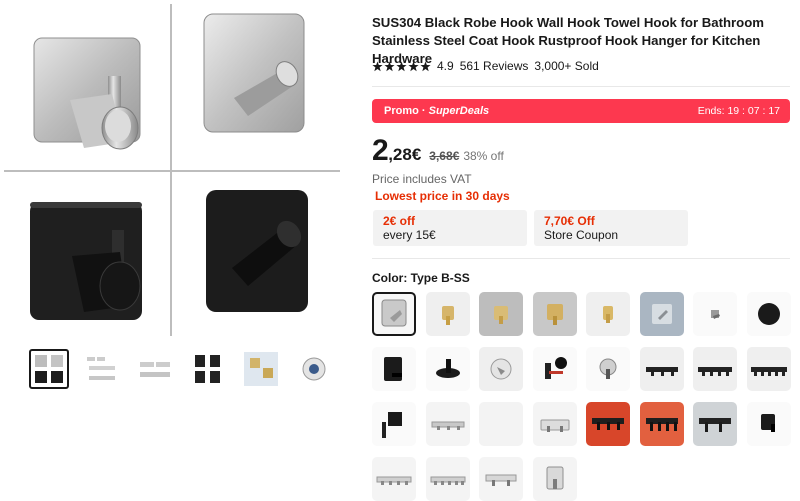  I want to click on swatch-silver-knob-hook, so click(608, 369).